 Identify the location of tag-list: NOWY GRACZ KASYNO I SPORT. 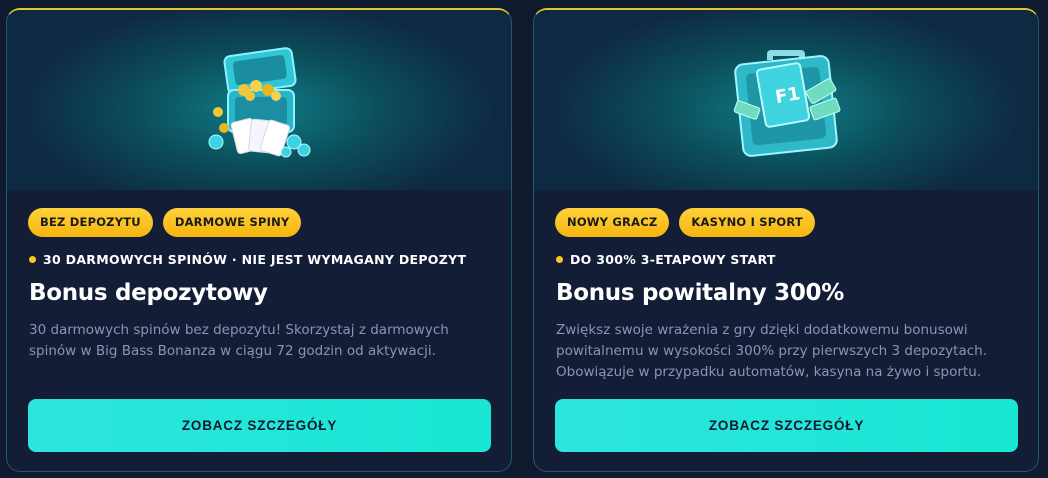
(685, 222).